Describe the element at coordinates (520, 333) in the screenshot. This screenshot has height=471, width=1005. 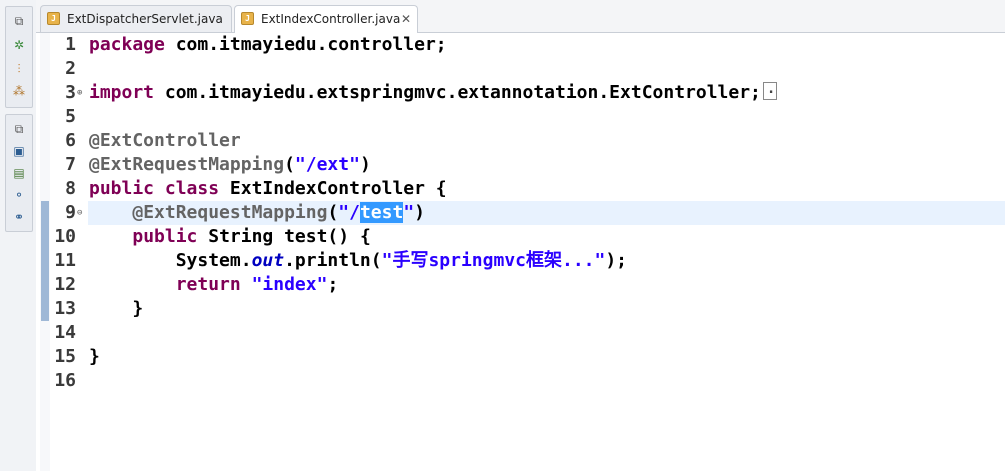
I see `code-line: 14` at that location.